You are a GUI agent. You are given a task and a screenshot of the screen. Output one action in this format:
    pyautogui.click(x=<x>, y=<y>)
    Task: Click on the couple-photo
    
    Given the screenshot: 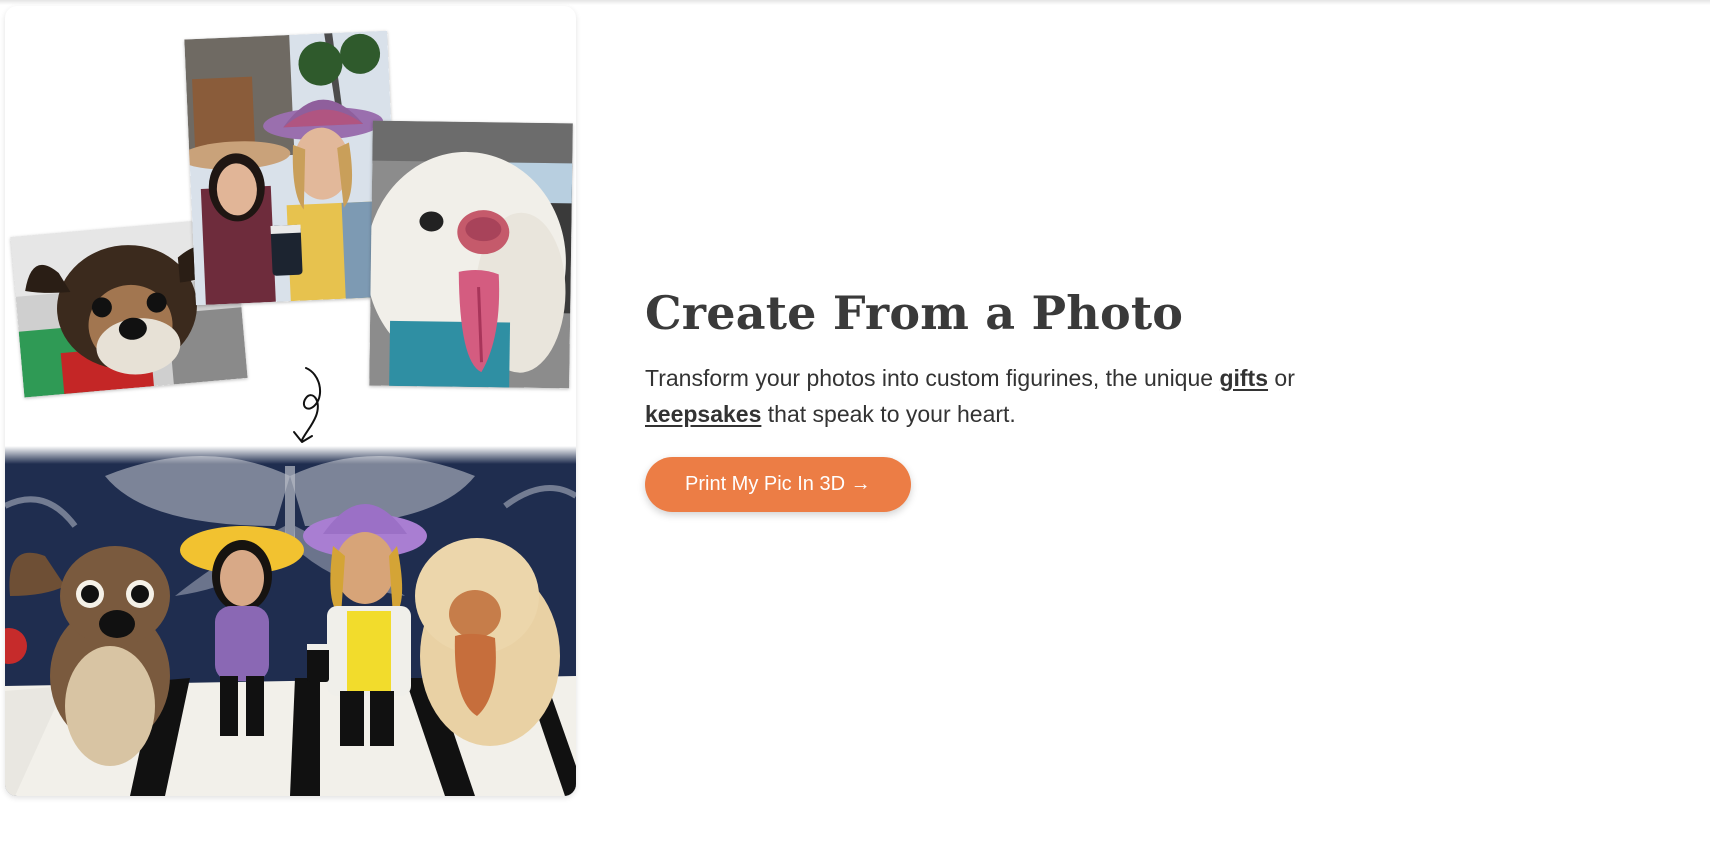 What is the action you would take?
    pyautogui.click(x=291, y=168)
    